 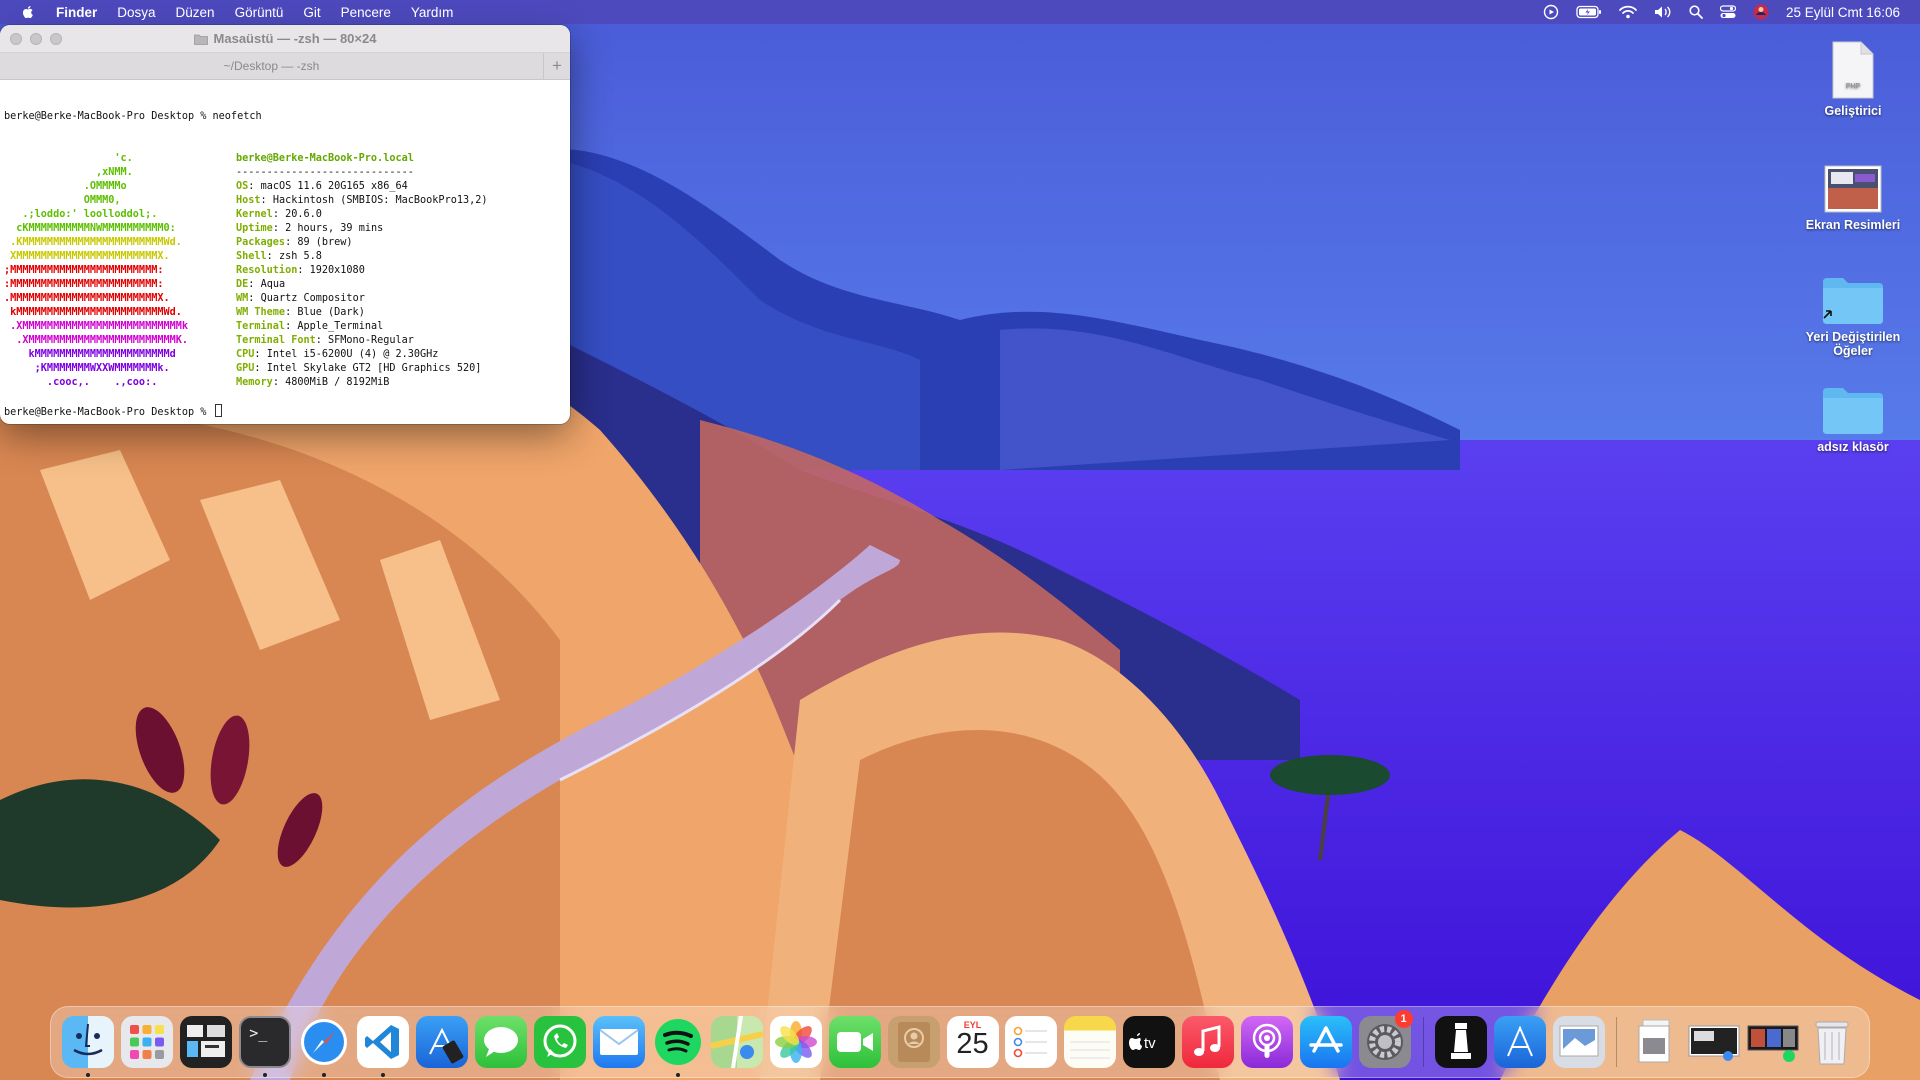 I want to click on neofetch-info-line: -----------------------------, so click(x=401, y=173).